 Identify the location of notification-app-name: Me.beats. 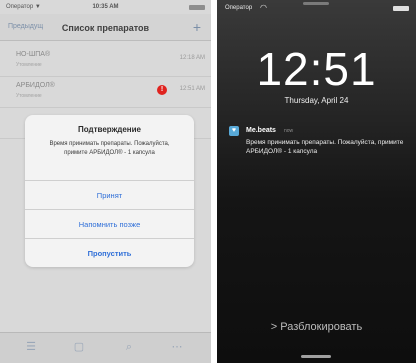
(261, 130).